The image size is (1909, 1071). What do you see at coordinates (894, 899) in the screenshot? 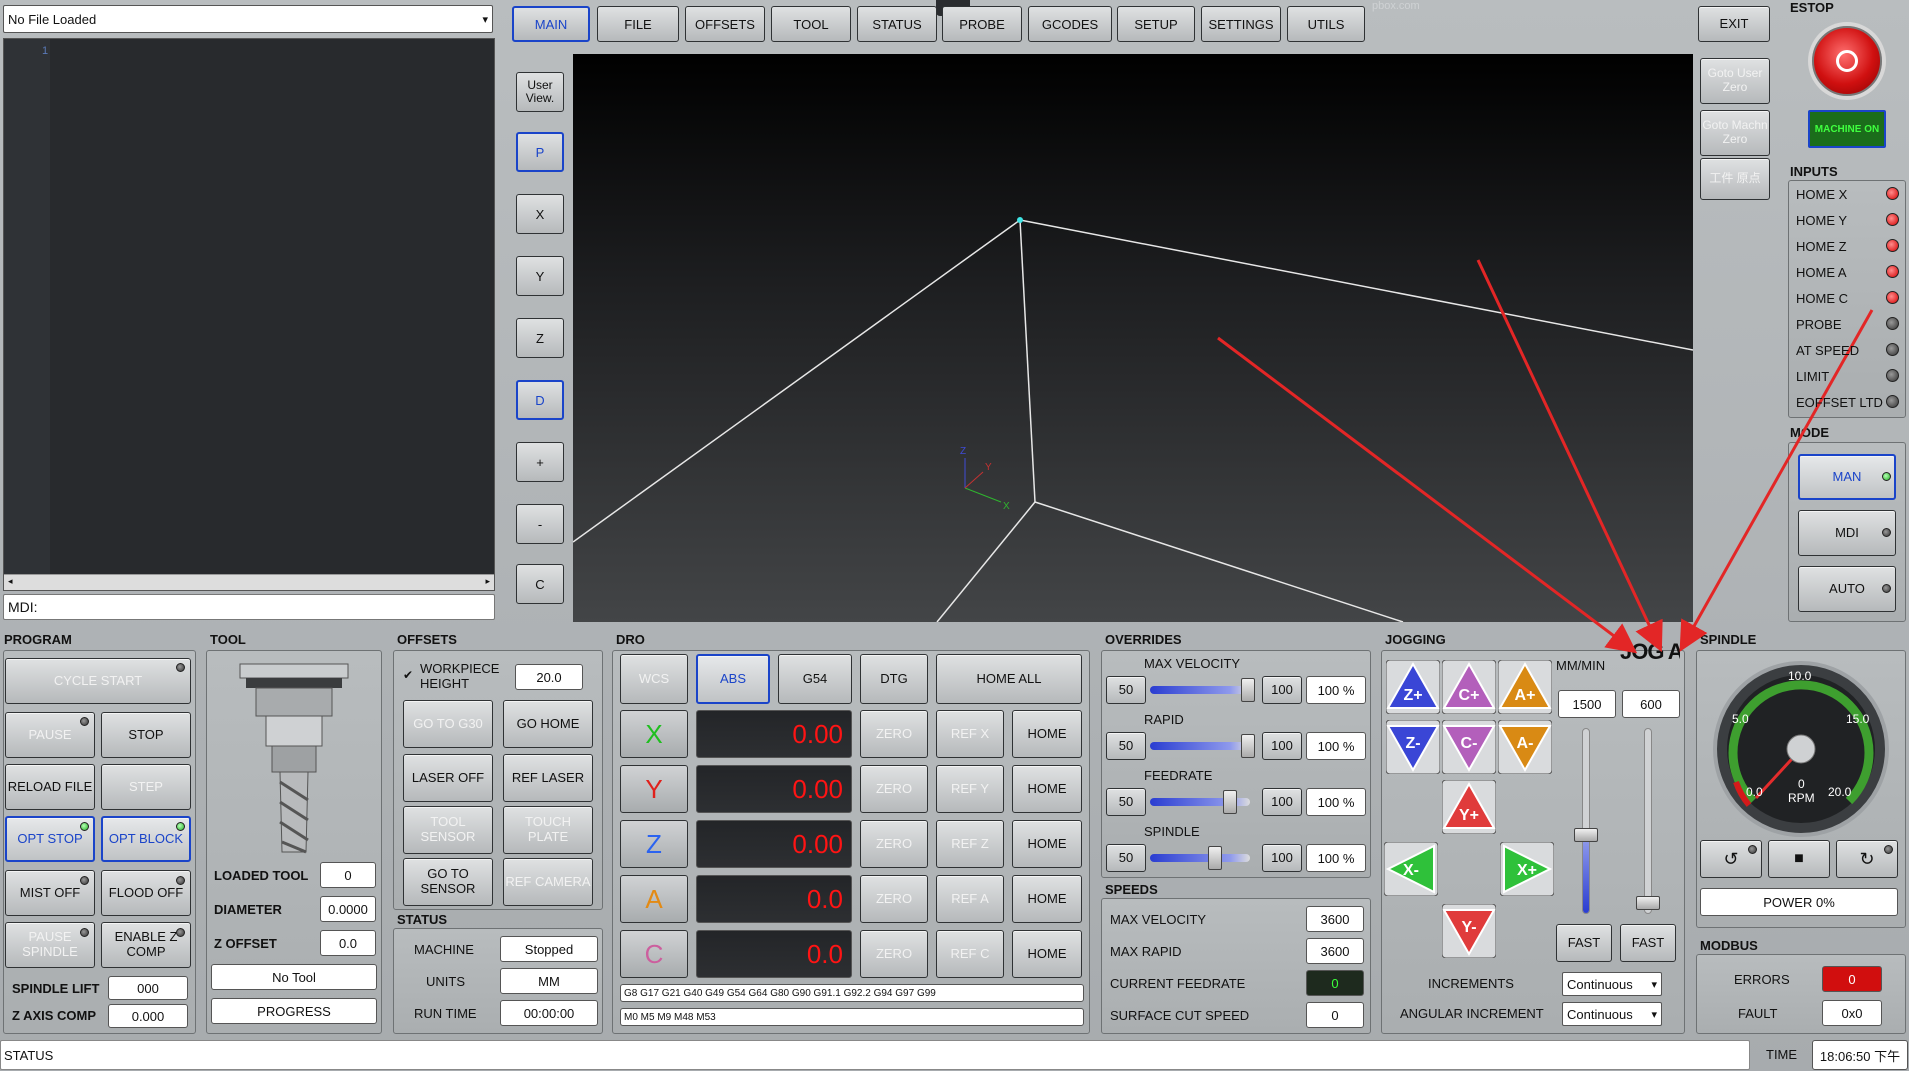
I see `dro-a-zero-button: ZERO` at bounding box center [894, 899].